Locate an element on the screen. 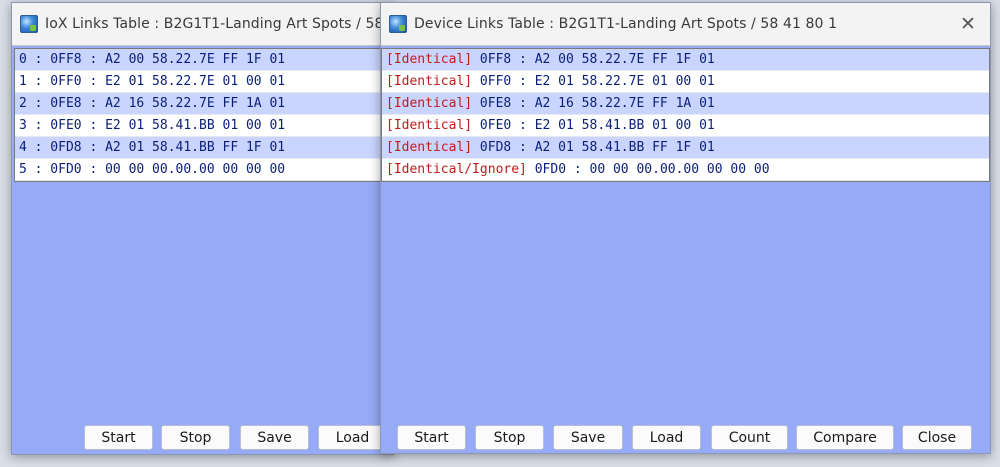  iox-load-button: Load is located at coordinates (352, 437).